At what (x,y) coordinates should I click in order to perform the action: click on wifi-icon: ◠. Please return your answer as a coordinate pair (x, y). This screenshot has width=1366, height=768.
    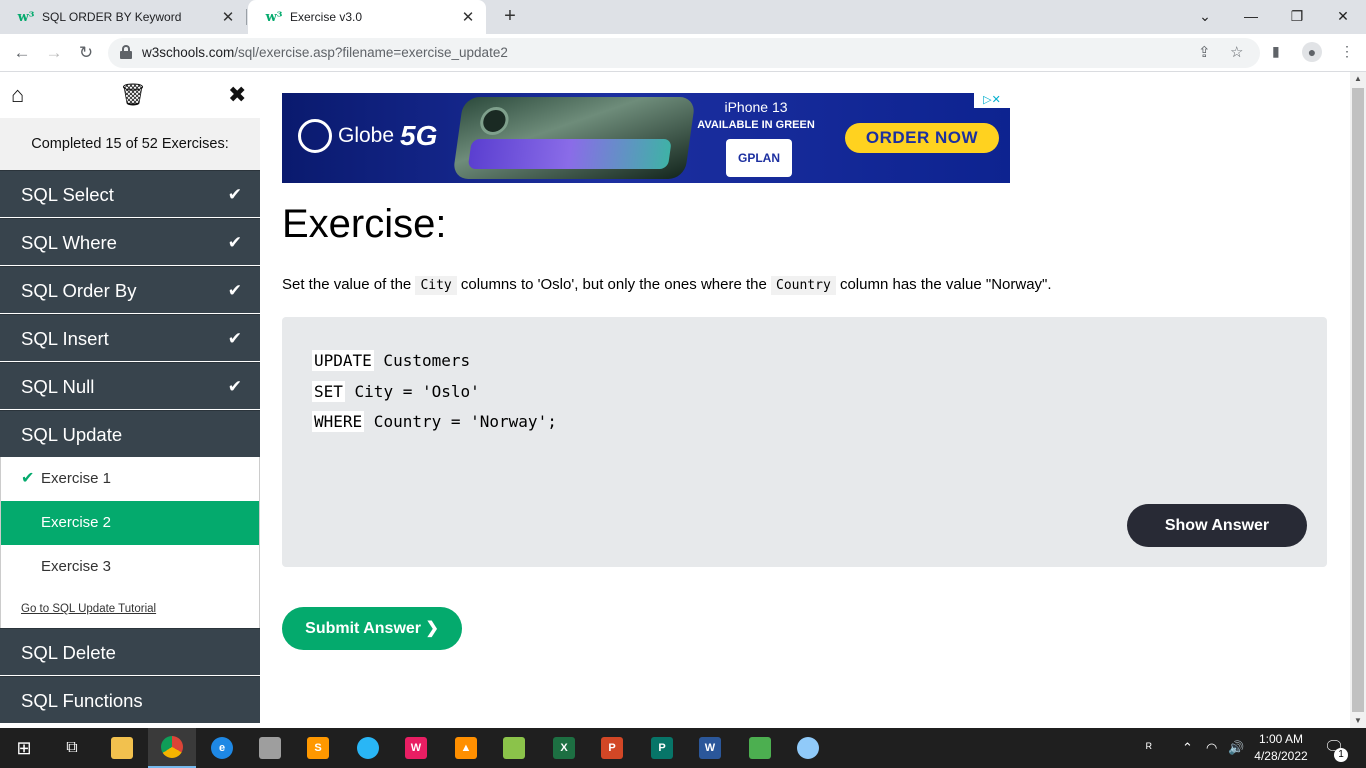
    Looking at the image, I should click on (1211, 748).